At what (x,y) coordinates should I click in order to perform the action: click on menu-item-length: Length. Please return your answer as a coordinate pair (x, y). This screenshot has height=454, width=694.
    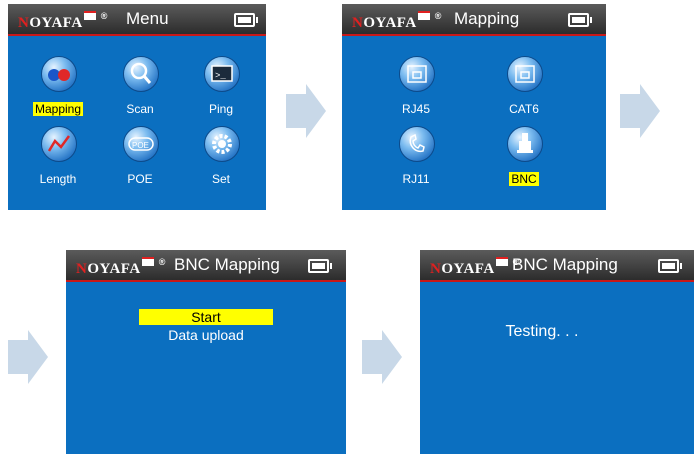
    Looking at the image, I should click on (58, 179).